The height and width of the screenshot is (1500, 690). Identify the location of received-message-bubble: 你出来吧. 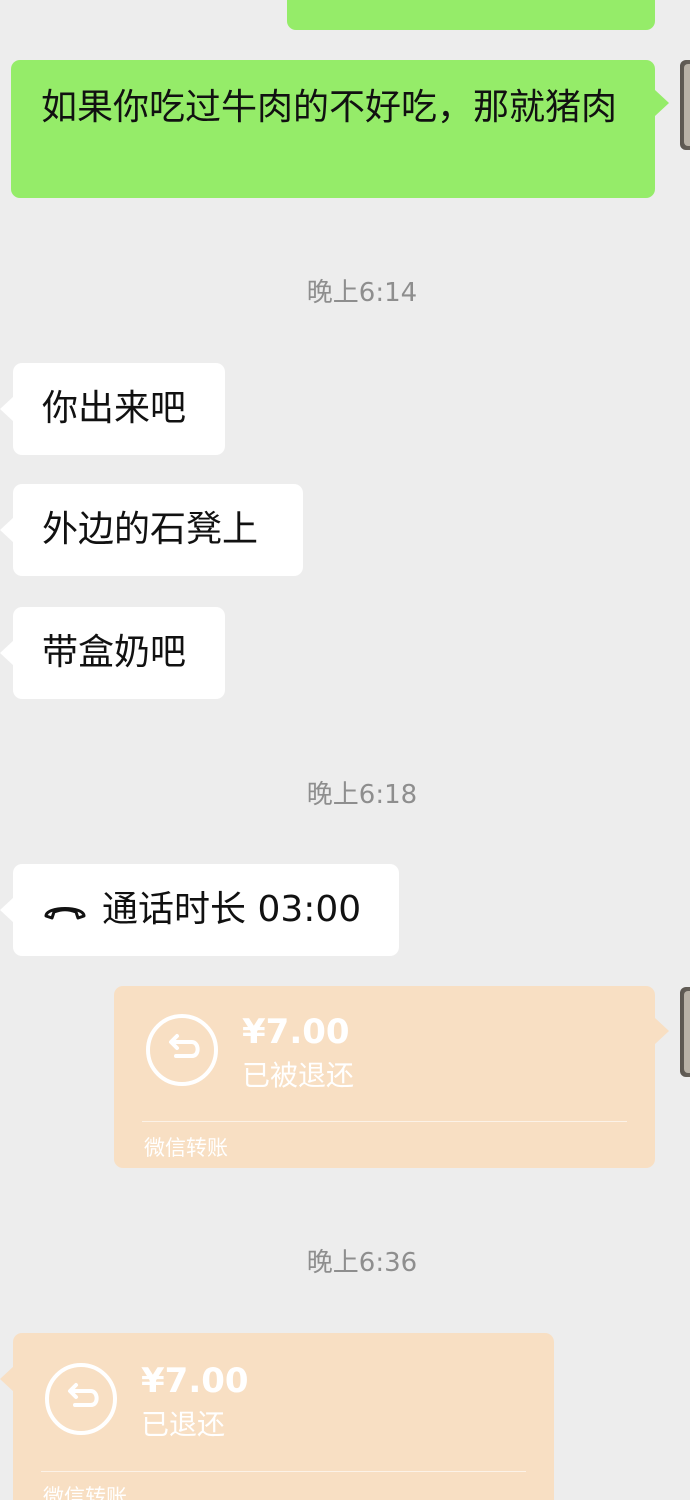
(119, 409).